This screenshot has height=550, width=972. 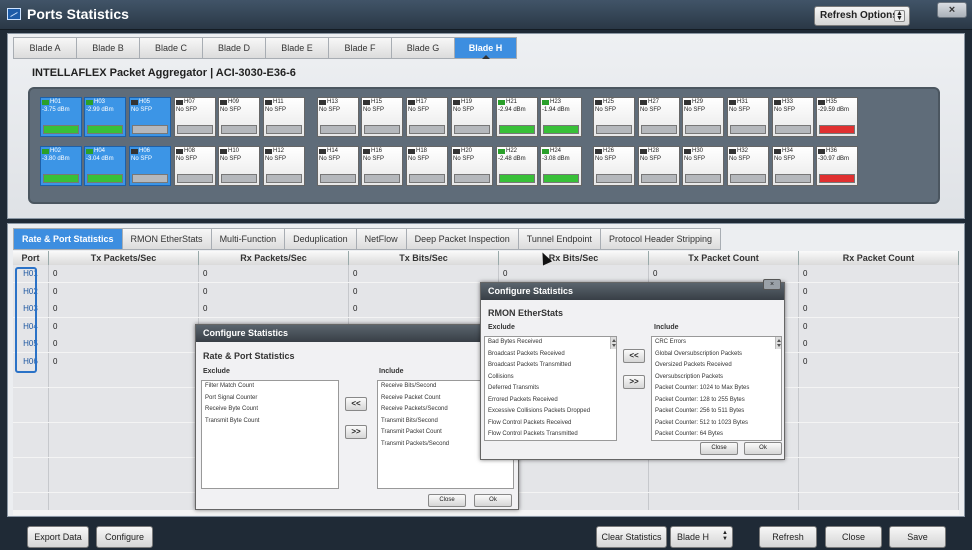 I want to click on tab-netflow: NetFlow, so click(x=380, y=239).